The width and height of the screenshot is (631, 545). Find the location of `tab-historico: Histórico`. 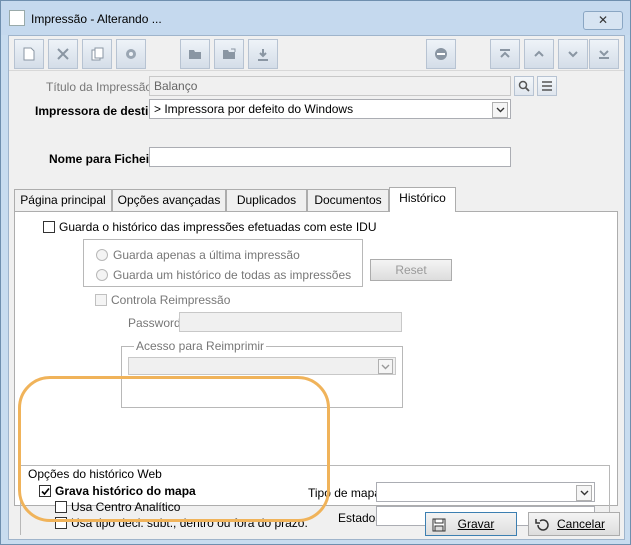

tab-historico: Histórico is located at coordinates (422, 199).